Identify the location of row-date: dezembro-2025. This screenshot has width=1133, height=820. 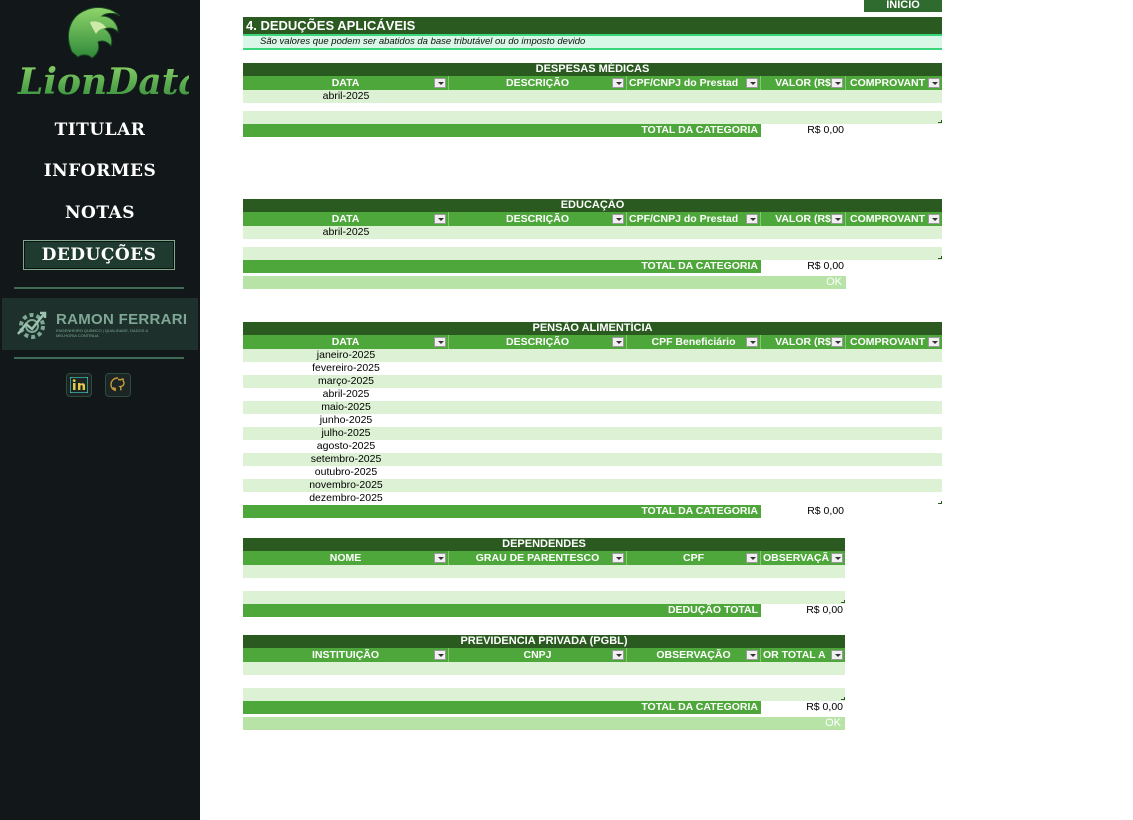
(346, 498).